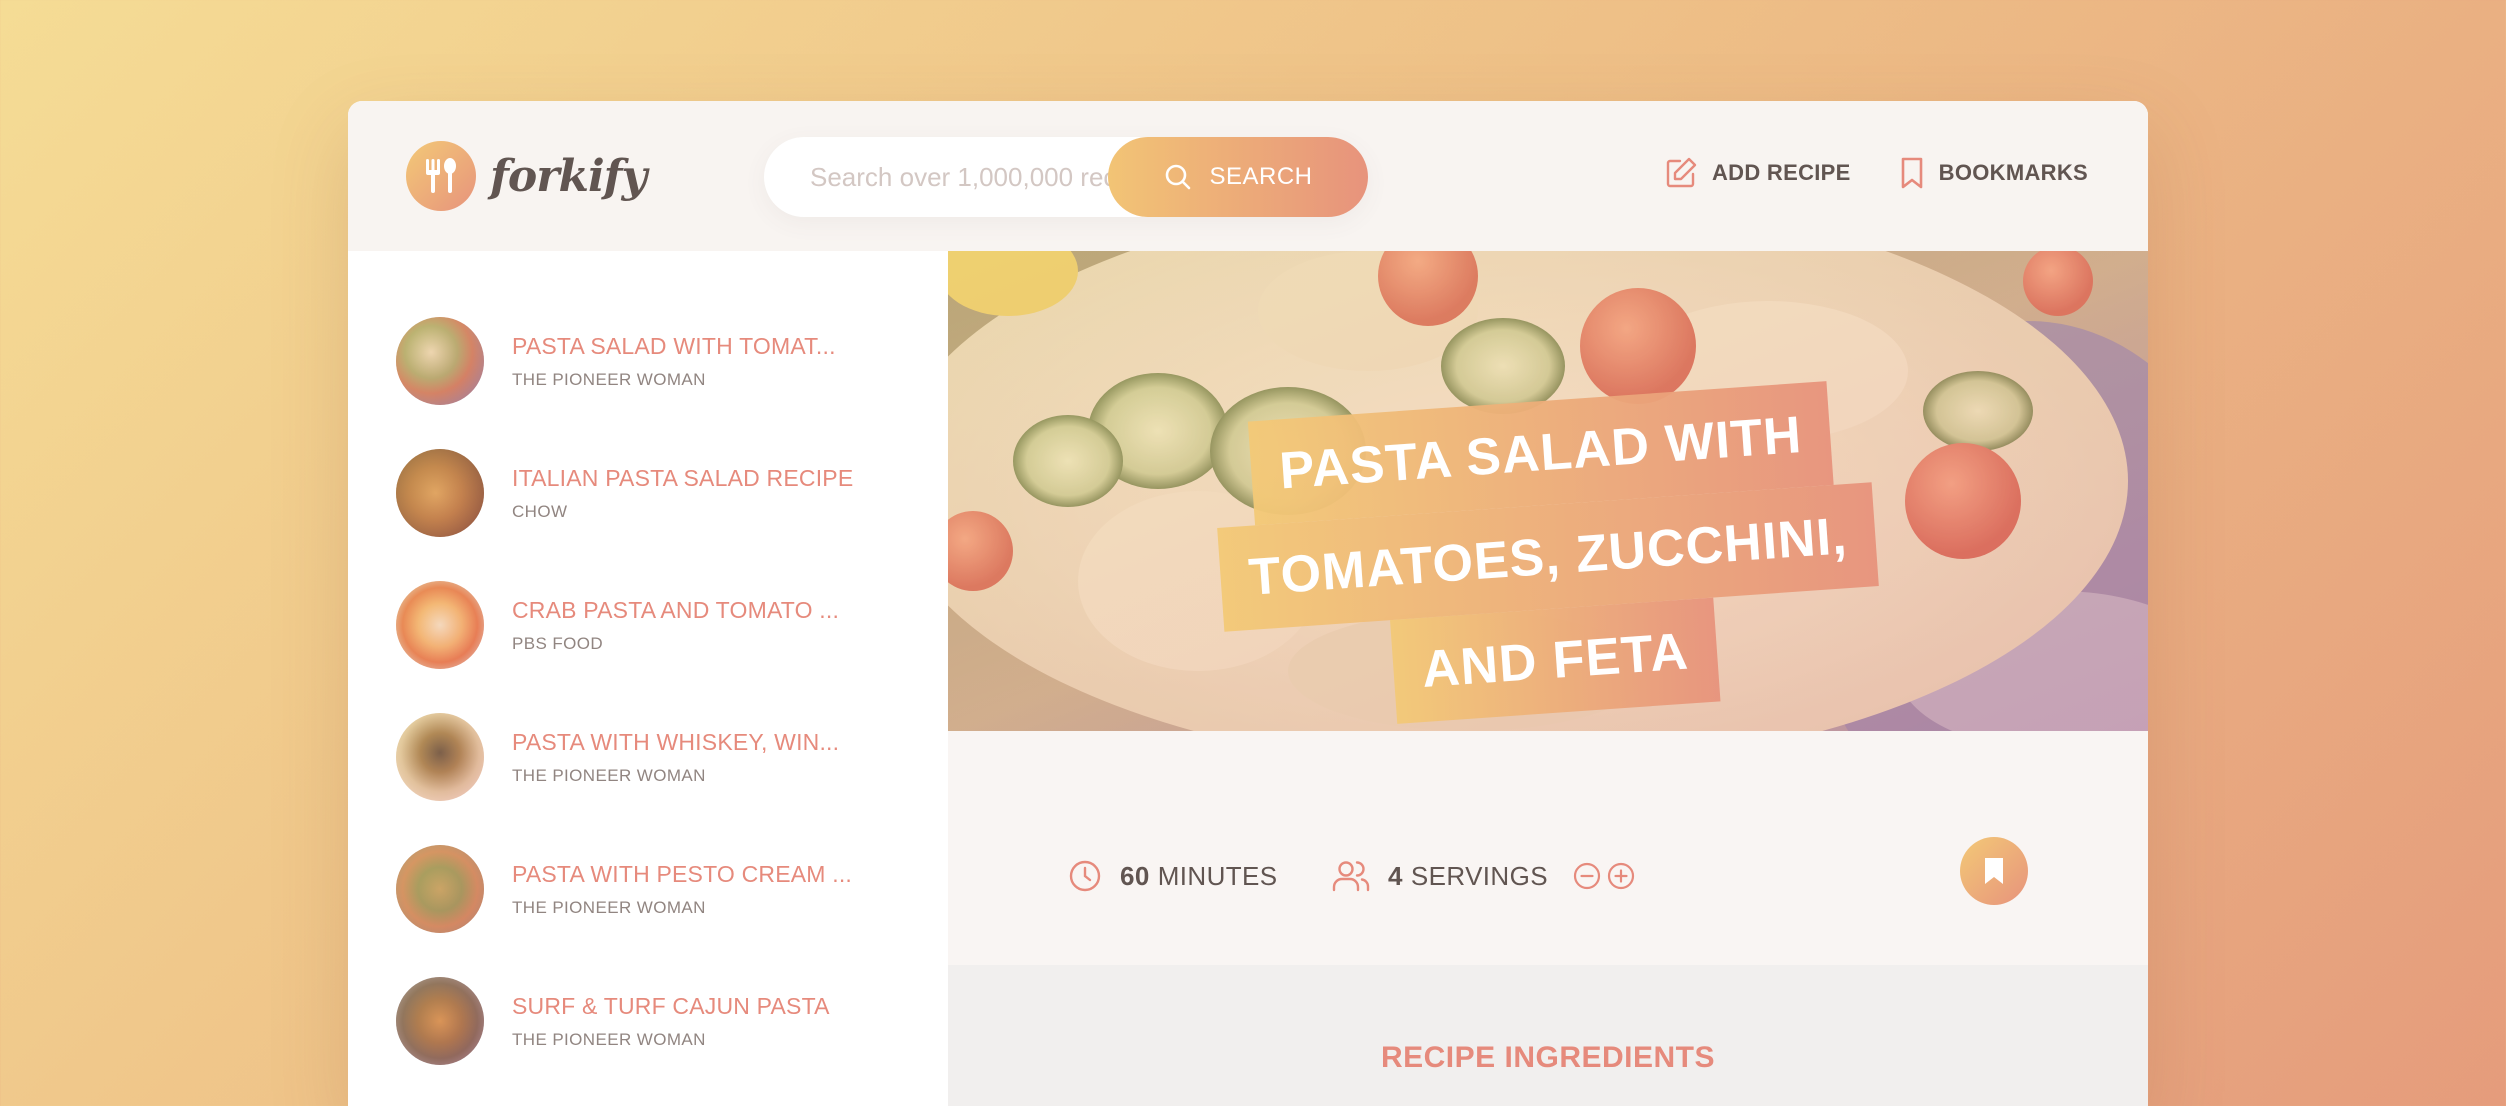  Describe the element at coordinates (1548, 1035) in the screenshot. I see `ingredients-section: RECIPE INGREDIENTS` at that location.